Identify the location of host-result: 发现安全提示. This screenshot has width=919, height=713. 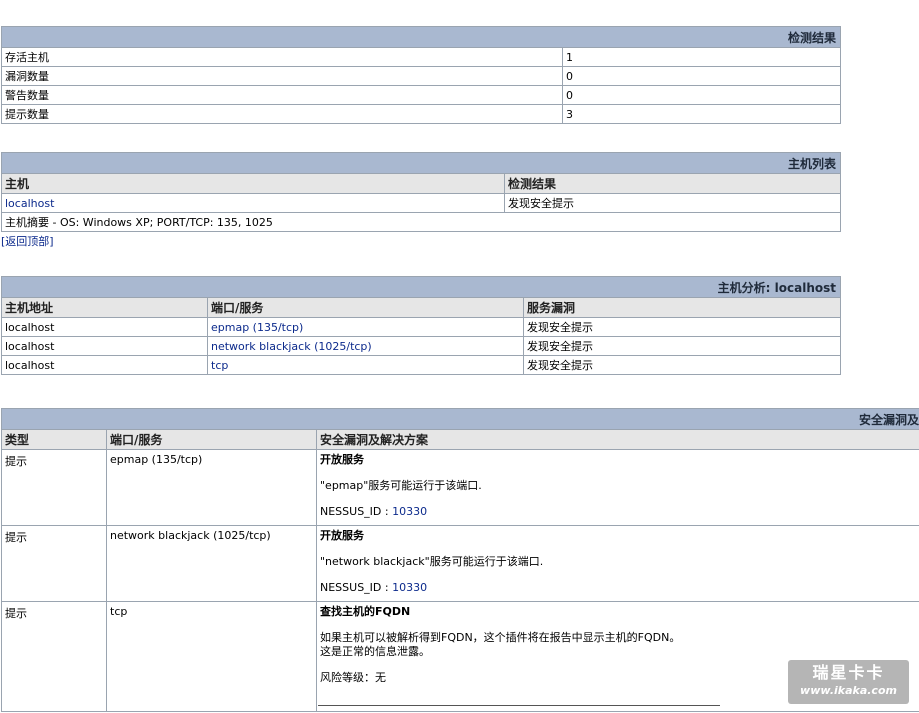
(672, 203).